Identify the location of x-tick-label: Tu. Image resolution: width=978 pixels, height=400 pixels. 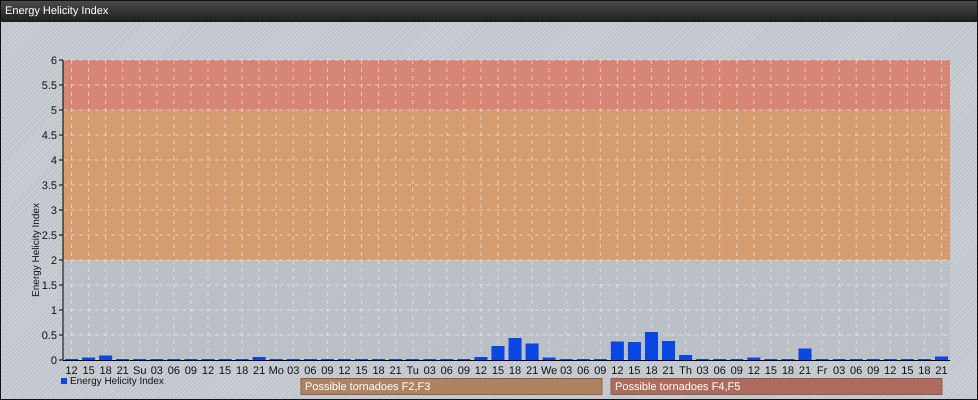
(412, 371).